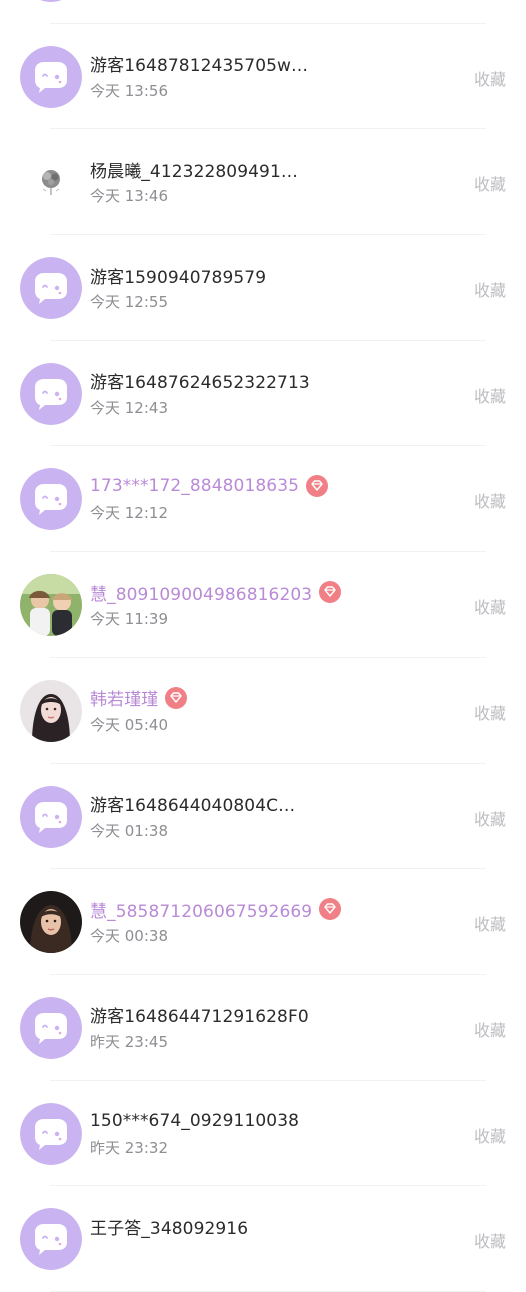 The image size is (526, 1292). Describe the element at coordinates (263, 711) in the screenshot. I see `list-item: 韩若瑾瑾 今天 05:40 收藏` at that location.